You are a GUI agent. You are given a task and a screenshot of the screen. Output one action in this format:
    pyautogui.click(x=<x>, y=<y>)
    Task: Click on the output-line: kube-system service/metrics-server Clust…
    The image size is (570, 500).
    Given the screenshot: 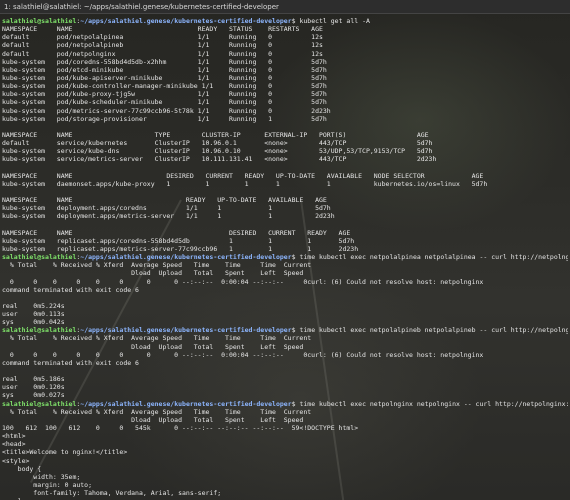 What is the action you would take?
    pyautogui.click(x=219, y=159)
    